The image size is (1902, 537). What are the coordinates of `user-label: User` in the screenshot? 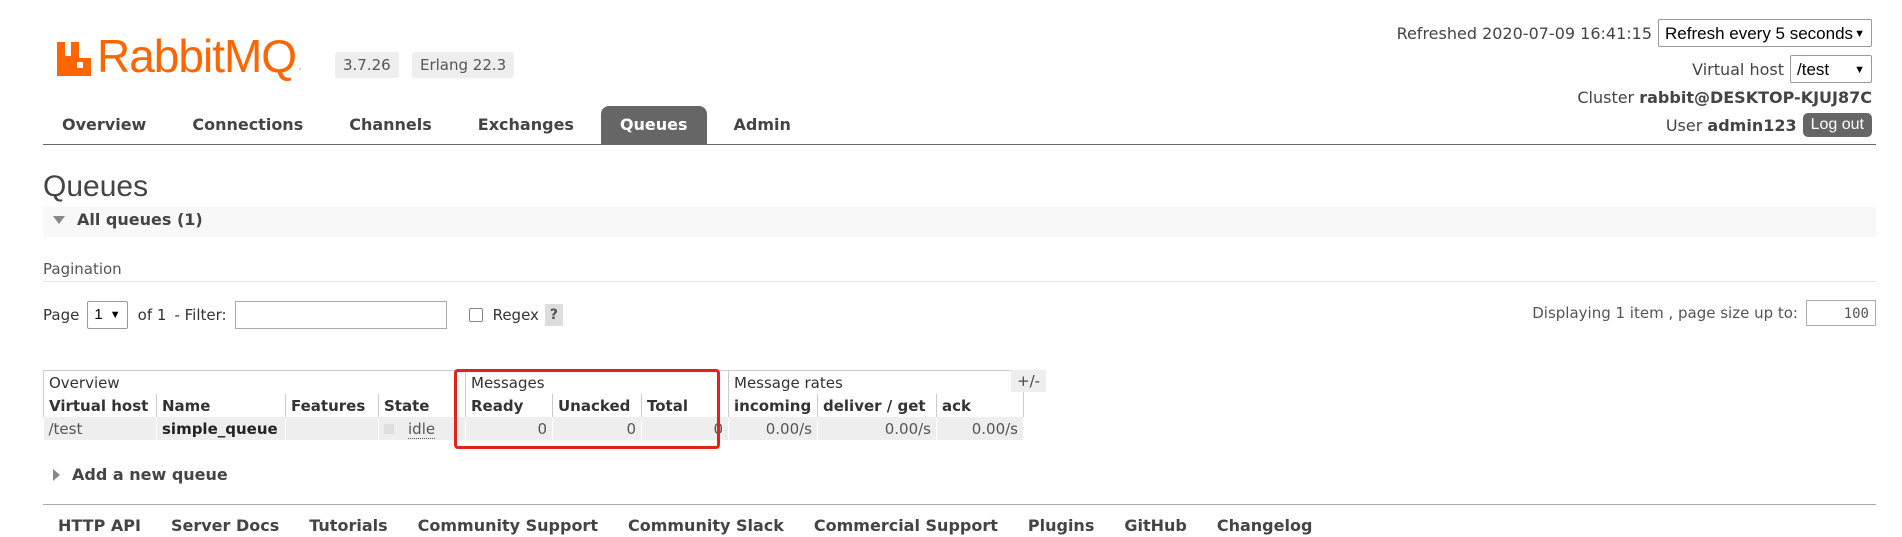 It's located at (1684, 125).